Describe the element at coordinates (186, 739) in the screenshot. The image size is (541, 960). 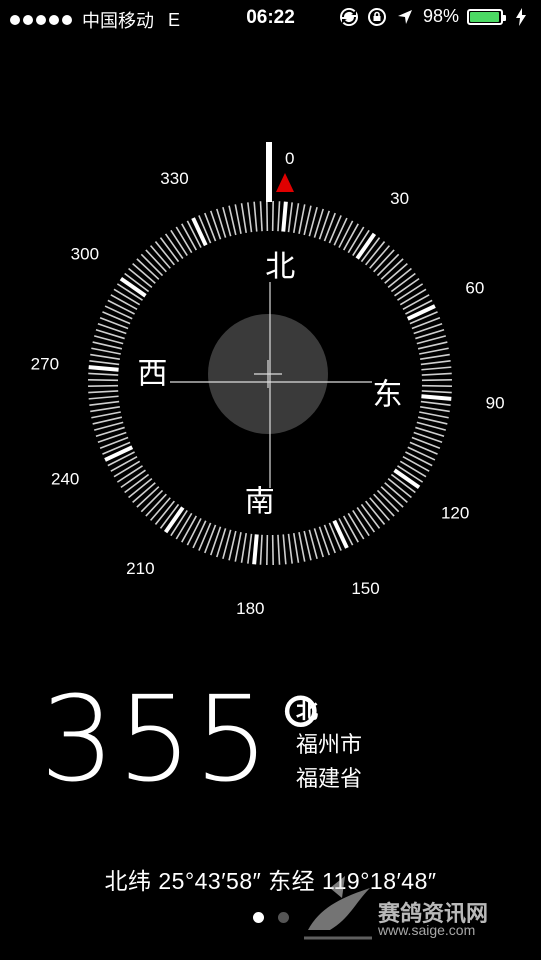
I see `heading-degrees: 355°` at that location.